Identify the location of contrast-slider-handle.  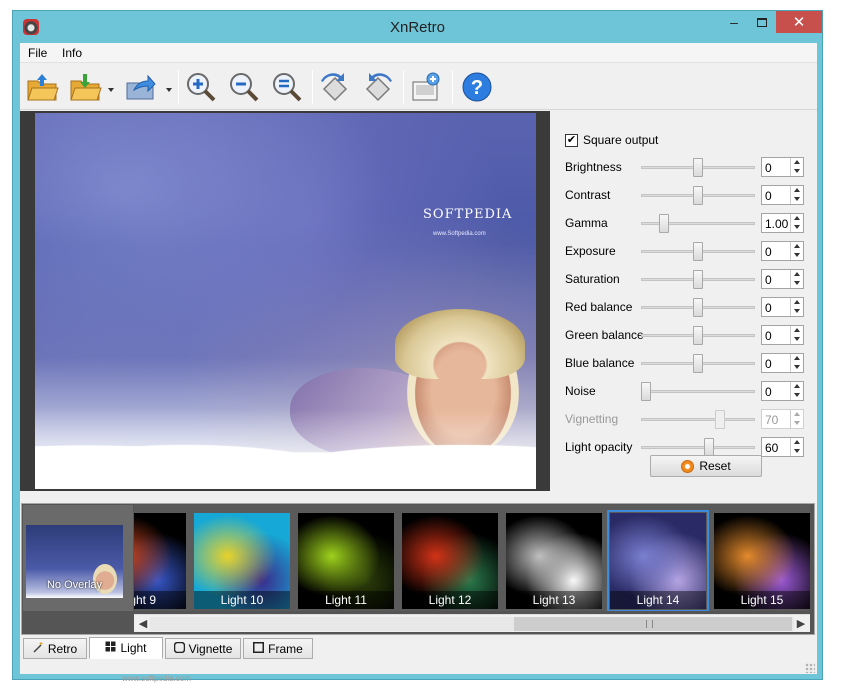
(698, 195).